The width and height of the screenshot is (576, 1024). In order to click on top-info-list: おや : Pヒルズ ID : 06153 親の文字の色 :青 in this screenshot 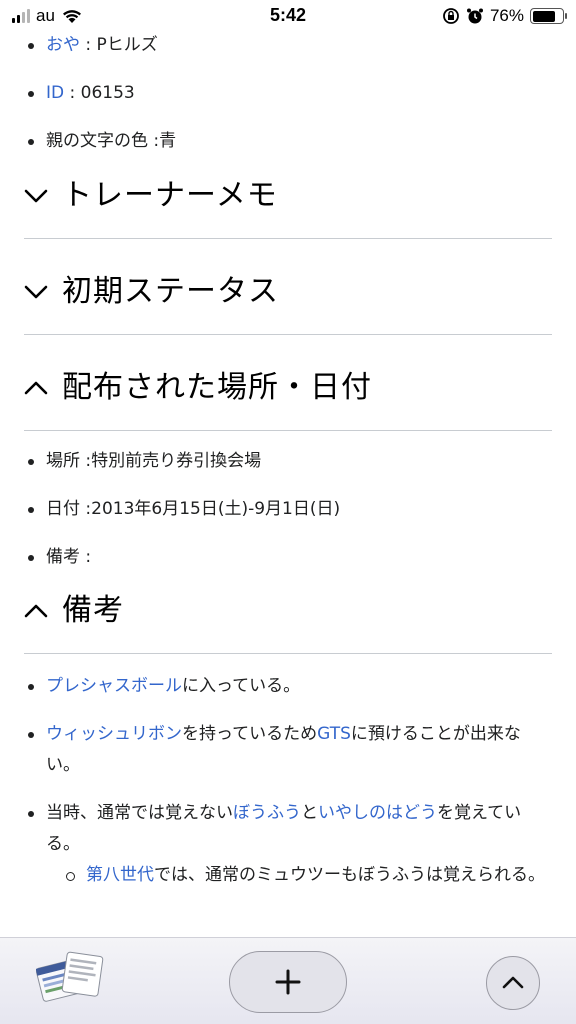, I will do `click(288, 93)`.